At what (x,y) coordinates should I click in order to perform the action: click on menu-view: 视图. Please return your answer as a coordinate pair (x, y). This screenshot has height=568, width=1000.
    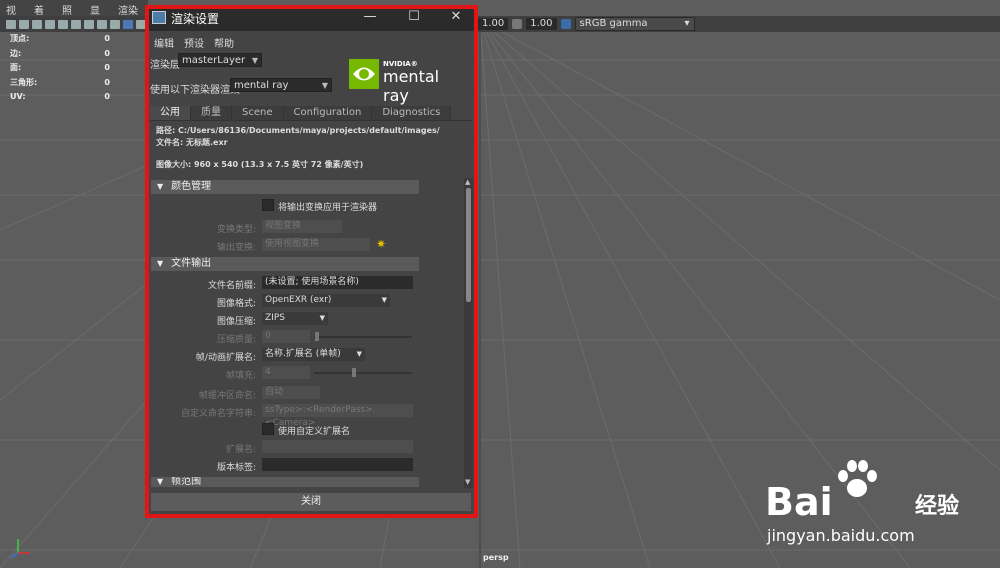
    Looking at the image, I should click on (14, 16).